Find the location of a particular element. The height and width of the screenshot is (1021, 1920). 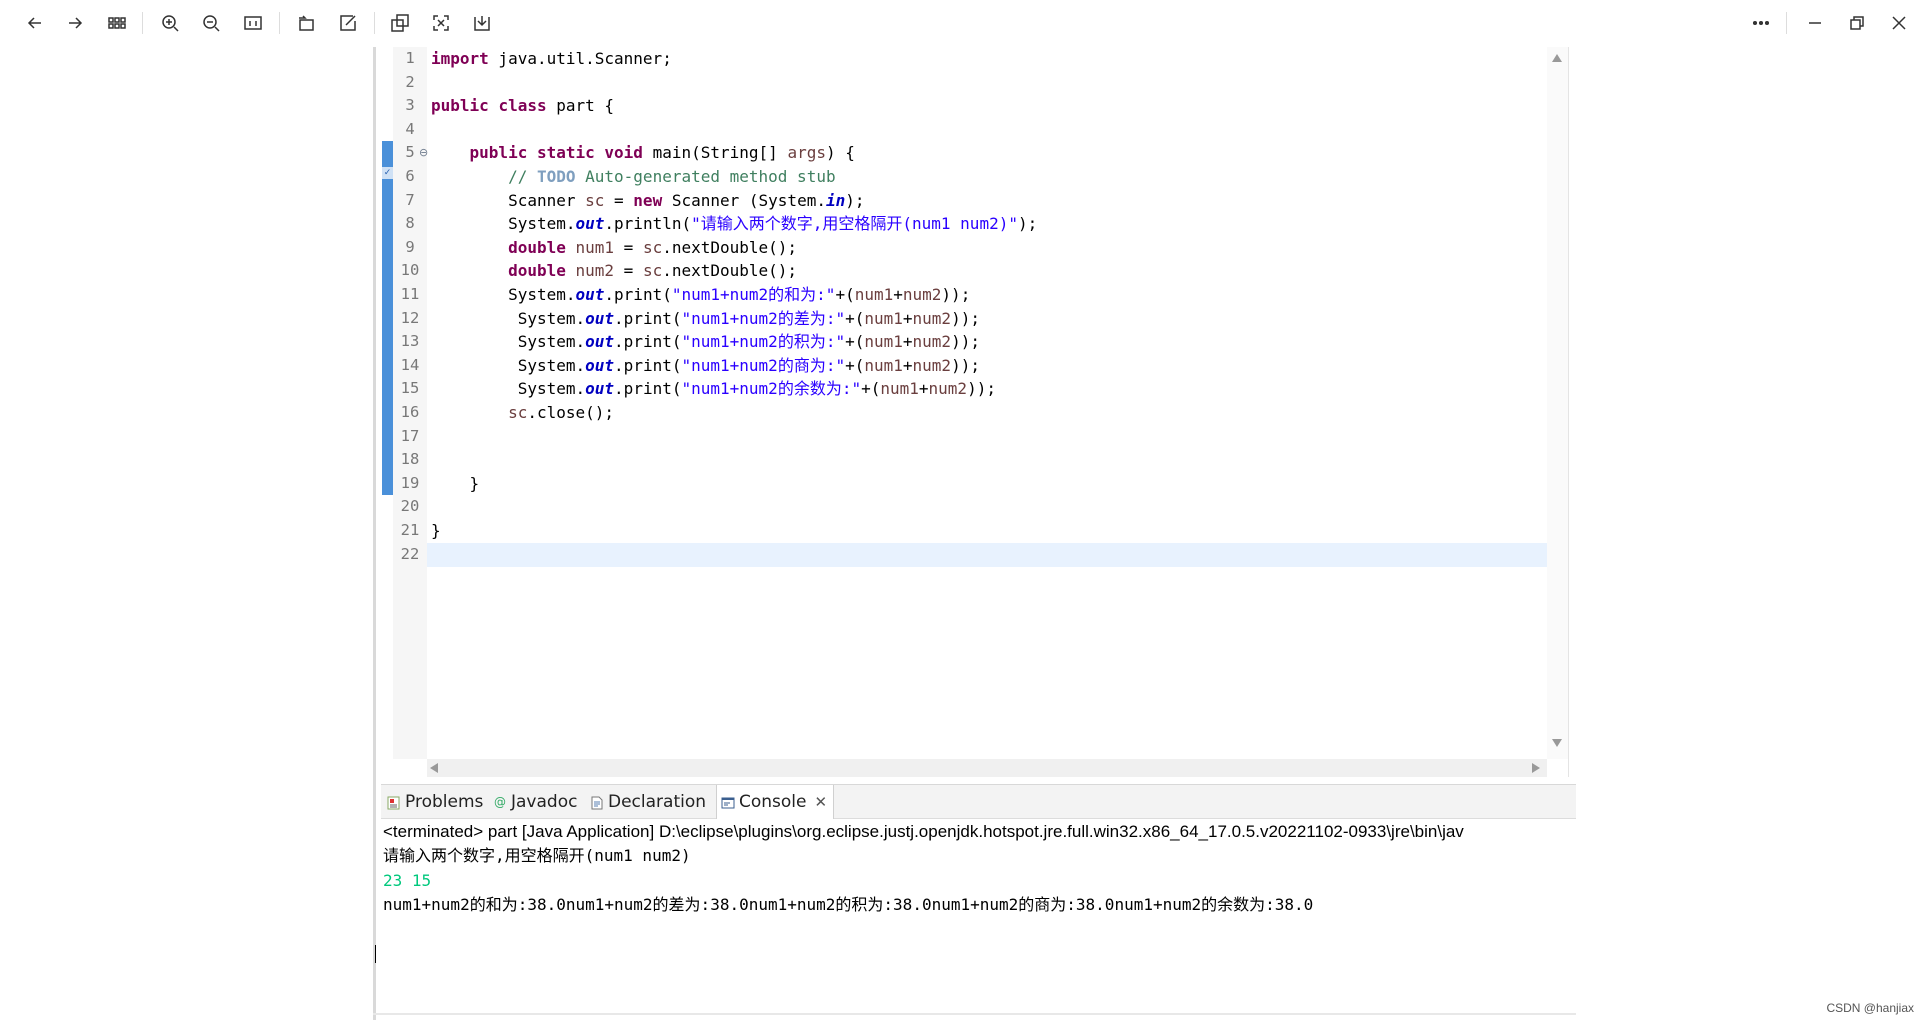

forward-icon is located at coordinates (75, 23).